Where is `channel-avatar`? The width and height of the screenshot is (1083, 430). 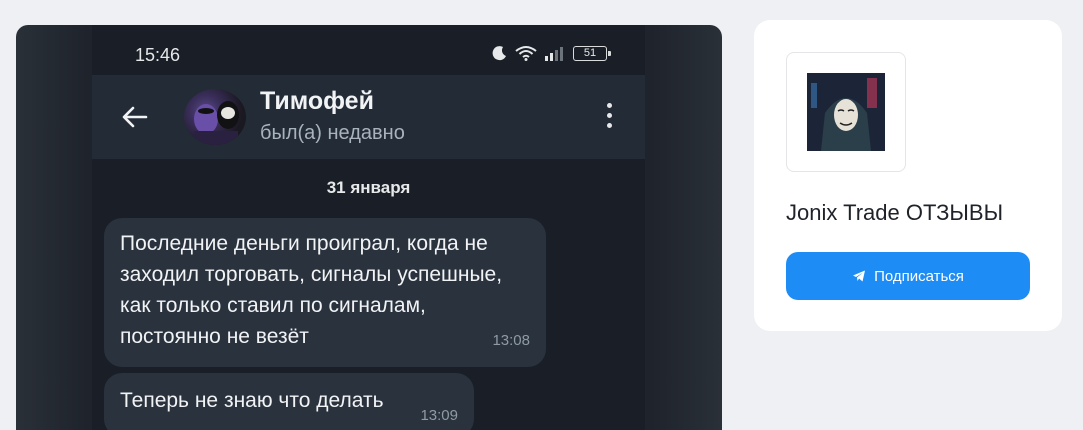
channel-avatar is located at coordinates (846, 112).